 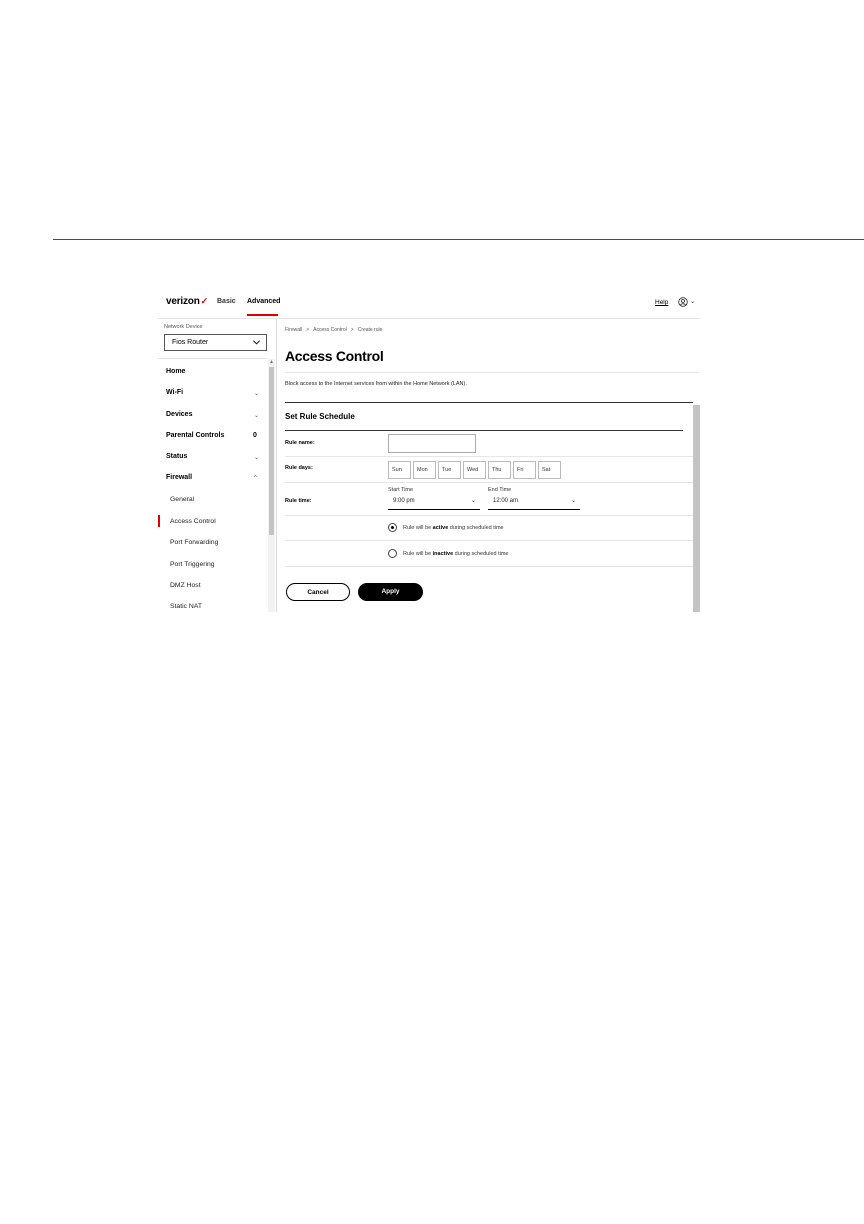 I want to click on sidebar-item-status: Status, so click(x=176, y=456).